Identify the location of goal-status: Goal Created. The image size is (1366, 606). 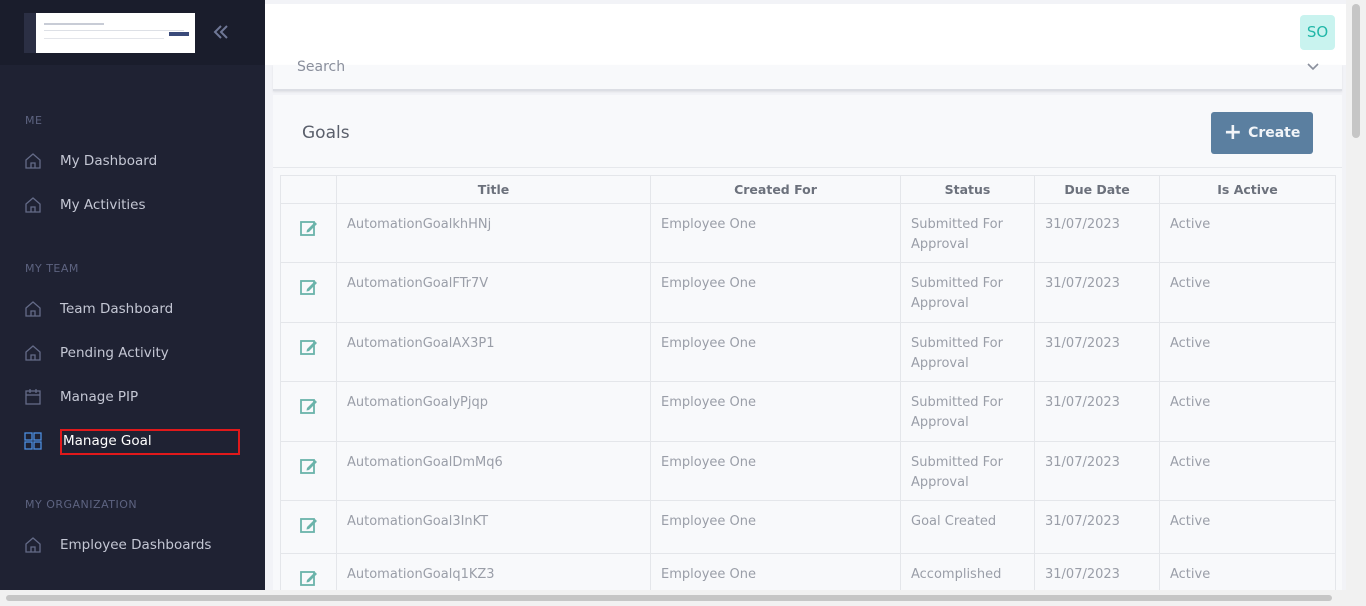
(967, 527).